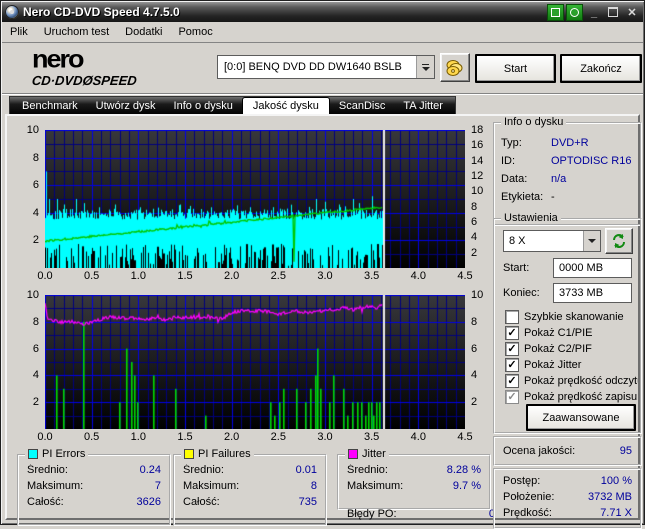 The height and width of the screenshot is (529, 645). I want to click on progress-value: 100 %, so click(616, 481).